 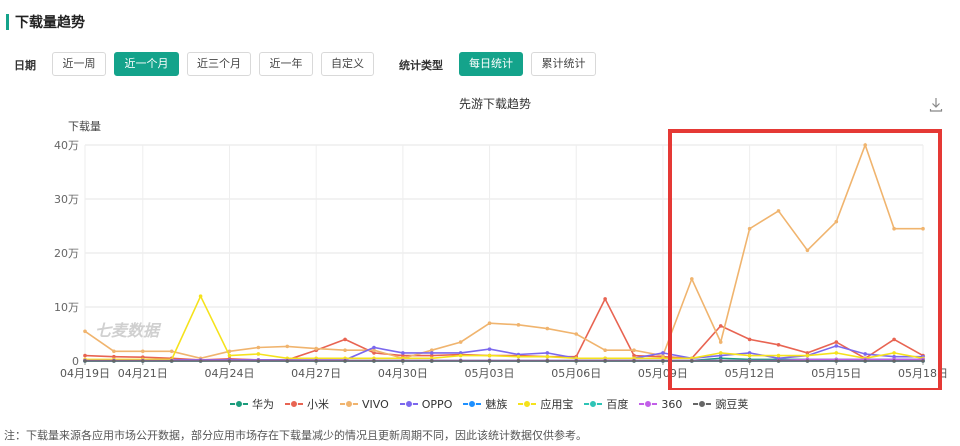 I want to click on y-tick-label: 10万, so click(x=66, y=307).